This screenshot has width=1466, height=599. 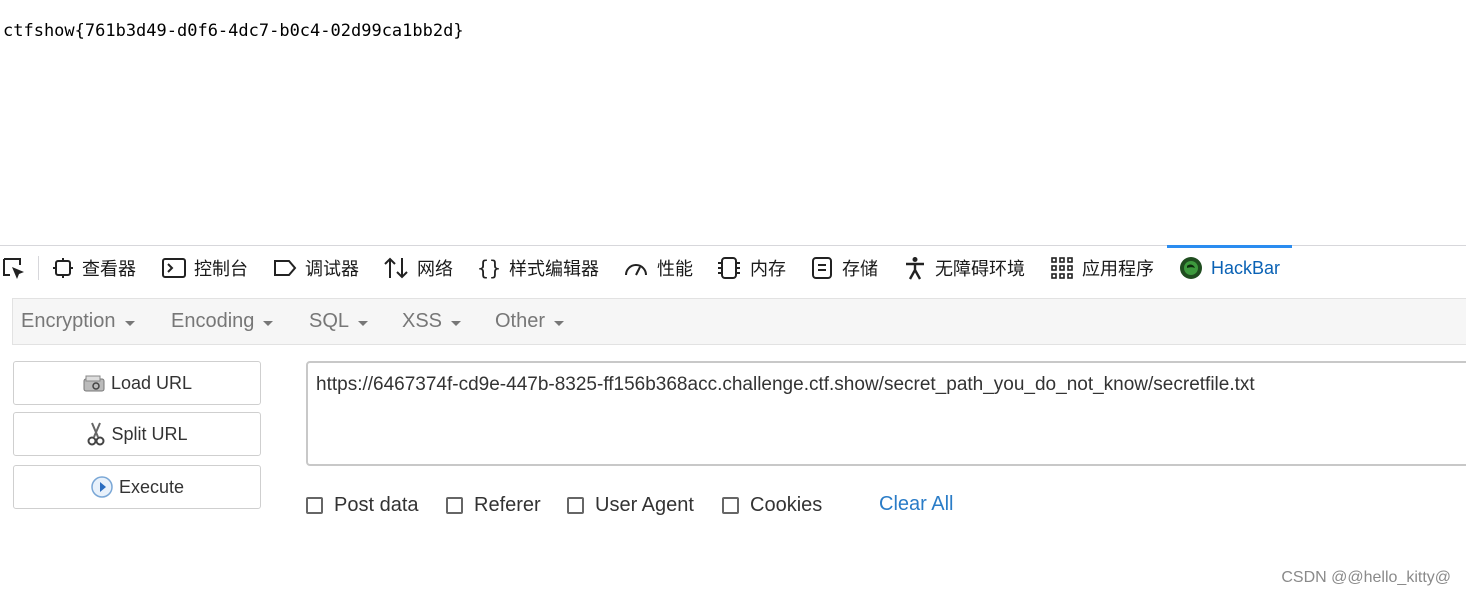 I want to click on style-editor-icon: {}, so click(x=489, y=268).